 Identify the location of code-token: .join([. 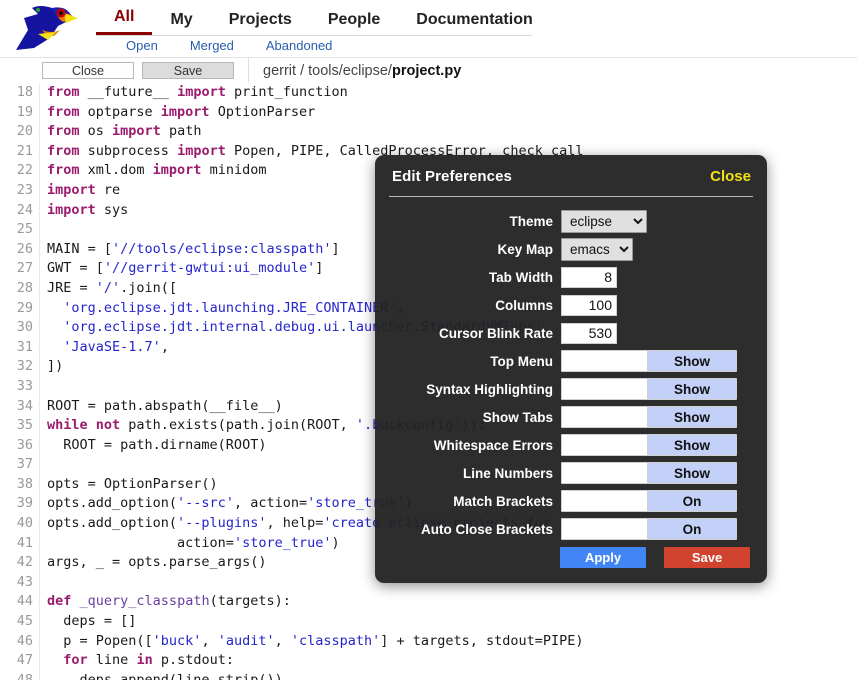
(149, 287).